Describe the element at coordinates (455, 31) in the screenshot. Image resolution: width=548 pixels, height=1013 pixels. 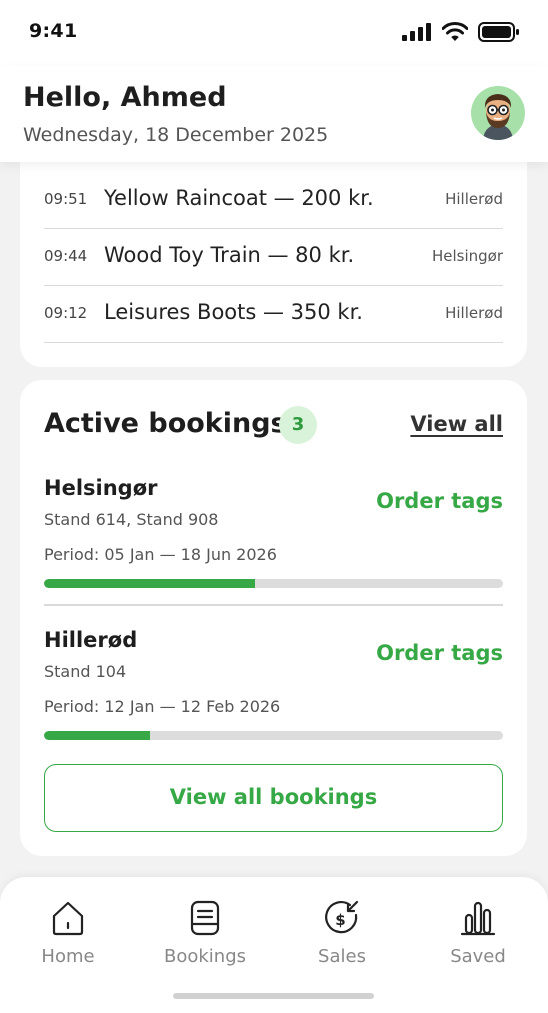
I see `wifi-icon` at that location.